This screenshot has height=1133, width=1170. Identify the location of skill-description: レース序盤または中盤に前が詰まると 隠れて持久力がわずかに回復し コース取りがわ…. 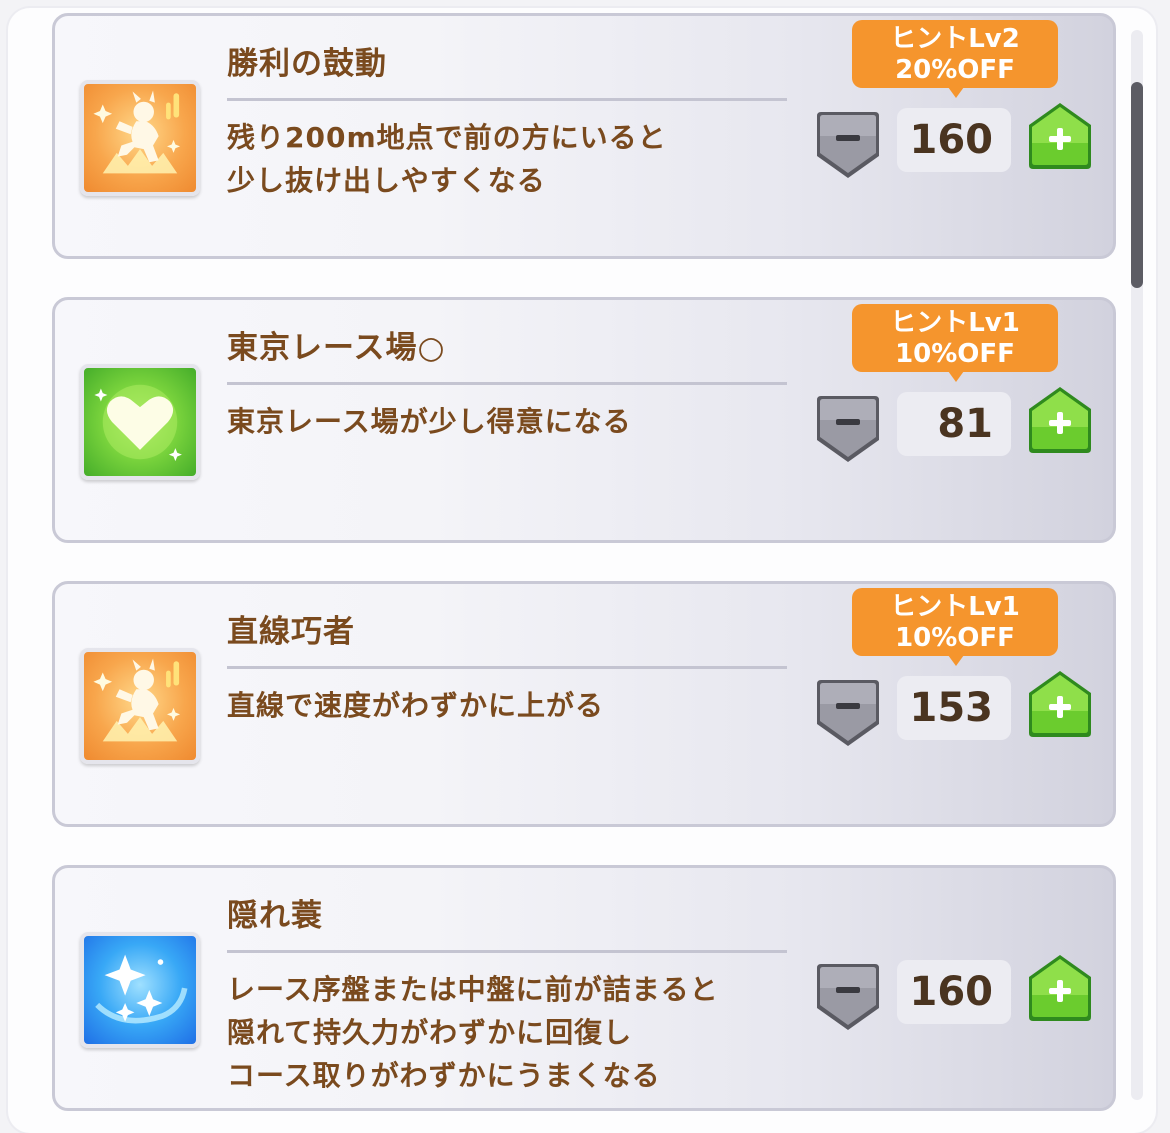
(507, 1032).